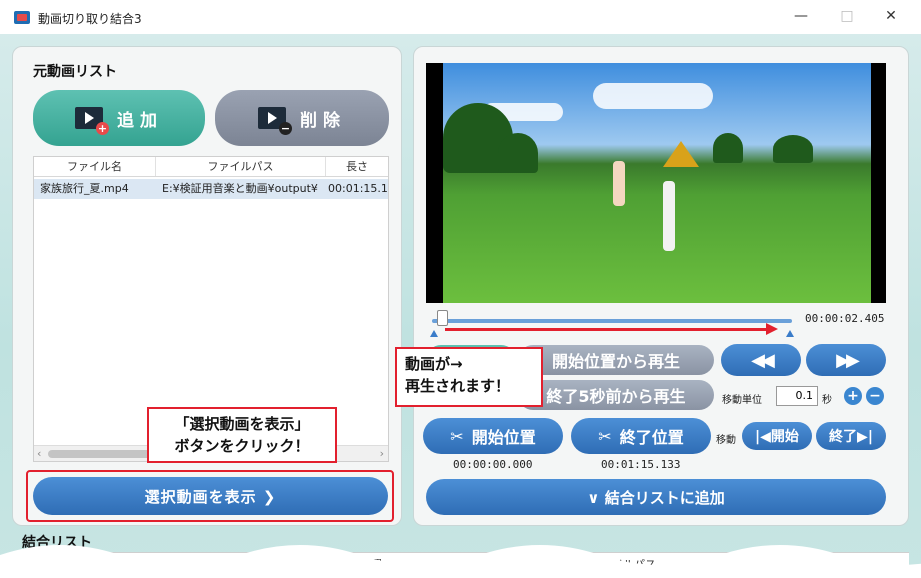 Image resolution: width=921 pixels, height=578 pixels. What do you see at coordinates (460, 561) in the screenshot?
I see `torn-edge-overlay` at bounding box center [460, 561].